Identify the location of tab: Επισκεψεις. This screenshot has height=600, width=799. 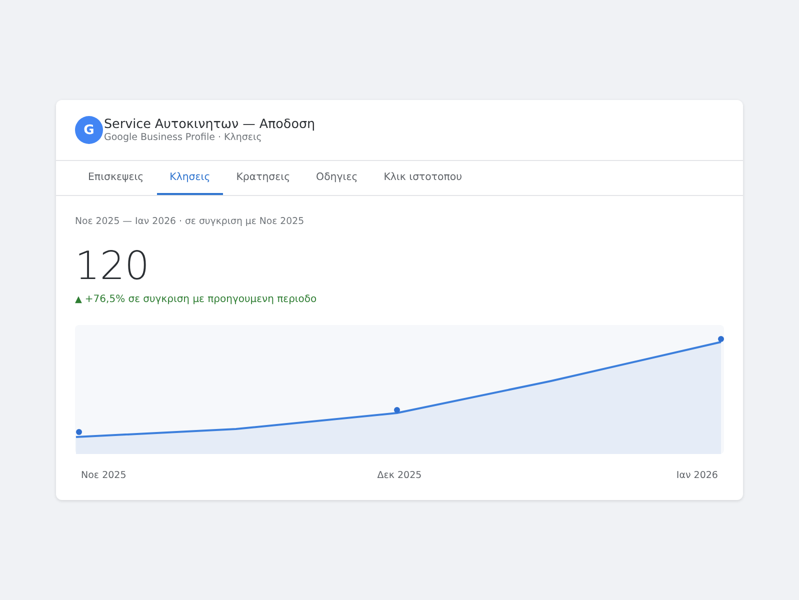
(116, 178).